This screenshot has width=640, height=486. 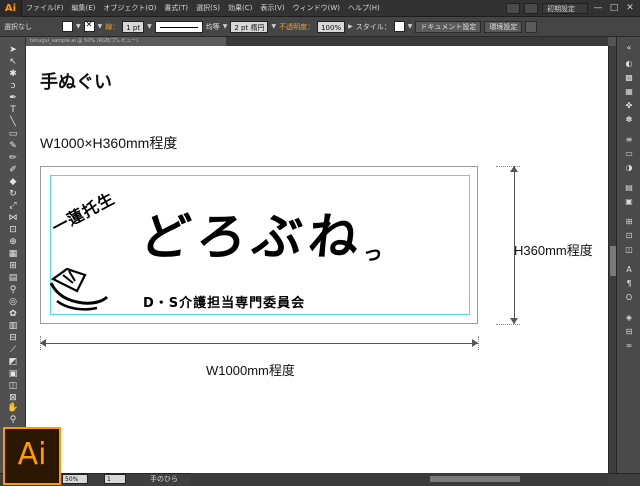 What do you see at coordinates (13, 302) in the screenshot?
I see `blend-tool-icon: ◎` at bounding box center [13, 302].